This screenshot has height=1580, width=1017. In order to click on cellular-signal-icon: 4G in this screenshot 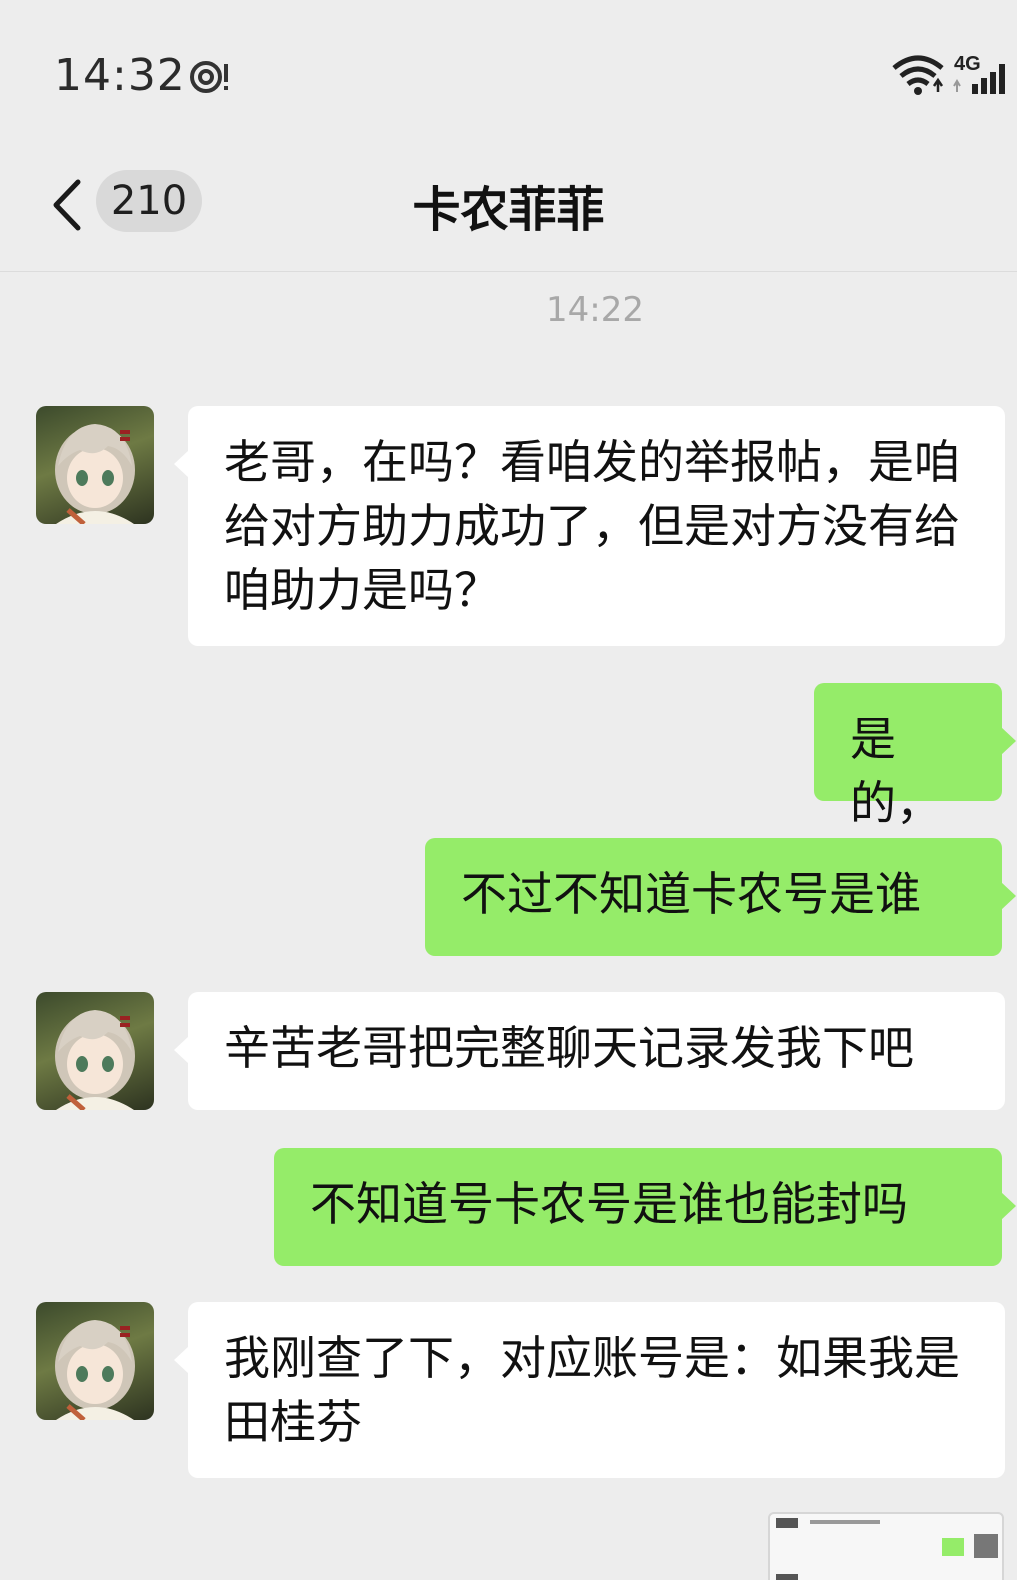, I will do `click(979, 73)`.